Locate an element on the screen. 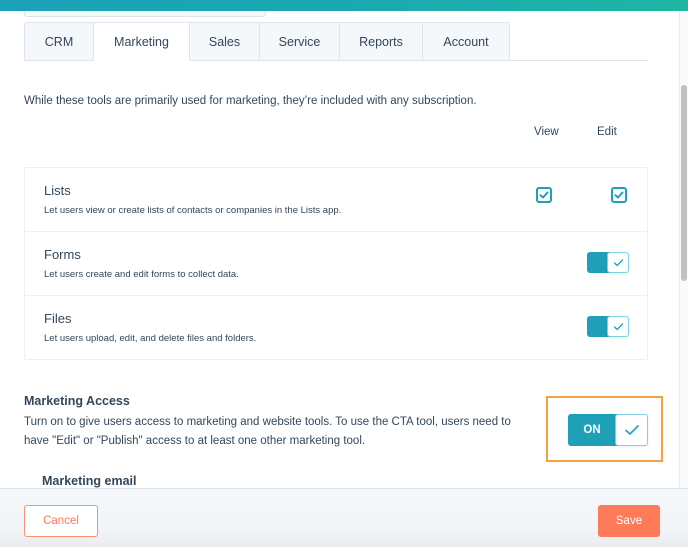 Image resolution: width=688 pixels, height=547 pixels. files-toggle is located at coordinates (608, 326).